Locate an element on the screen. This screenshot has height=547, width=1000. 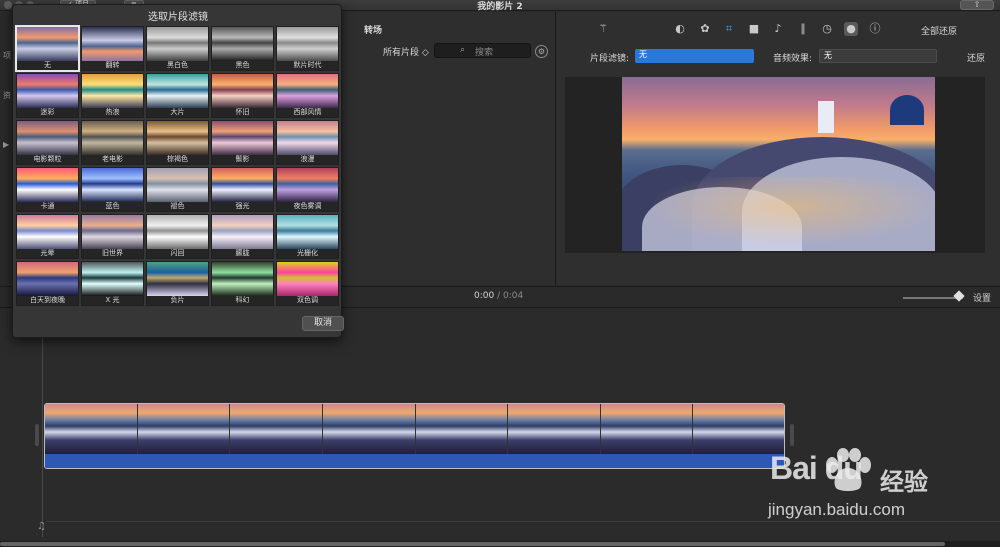
clip-filmstrip is located at coordinates (414, 429).